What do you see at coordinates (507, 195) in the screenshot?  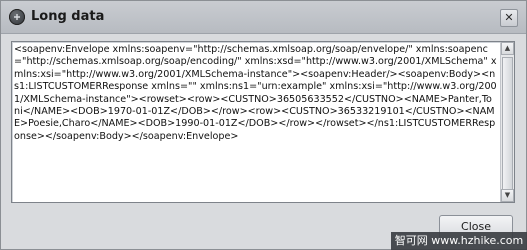 I see `scroll-down-button: ▼` at bounding box center [507, 195].